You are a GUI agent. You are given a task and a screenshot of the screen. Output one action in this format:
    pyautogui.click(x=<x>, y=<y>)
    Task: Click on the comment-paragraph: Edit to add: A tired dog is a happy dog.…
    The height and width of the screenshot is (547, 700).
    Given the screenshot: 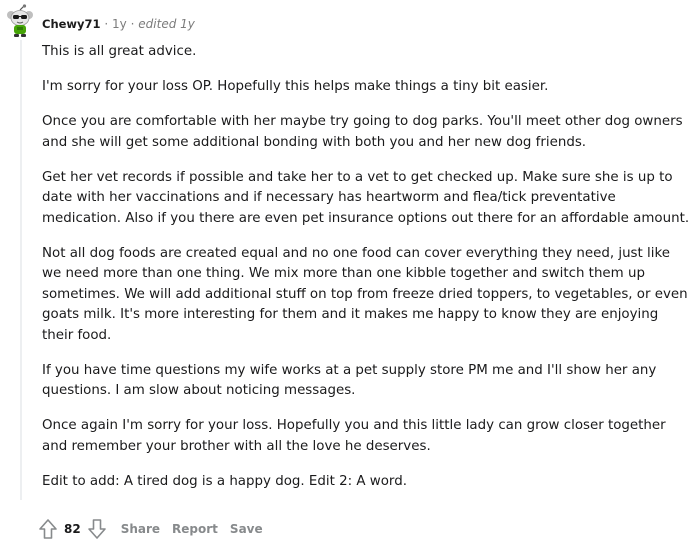 What is the action you would take?
    pyautogui.click(x=224, y=481)
    